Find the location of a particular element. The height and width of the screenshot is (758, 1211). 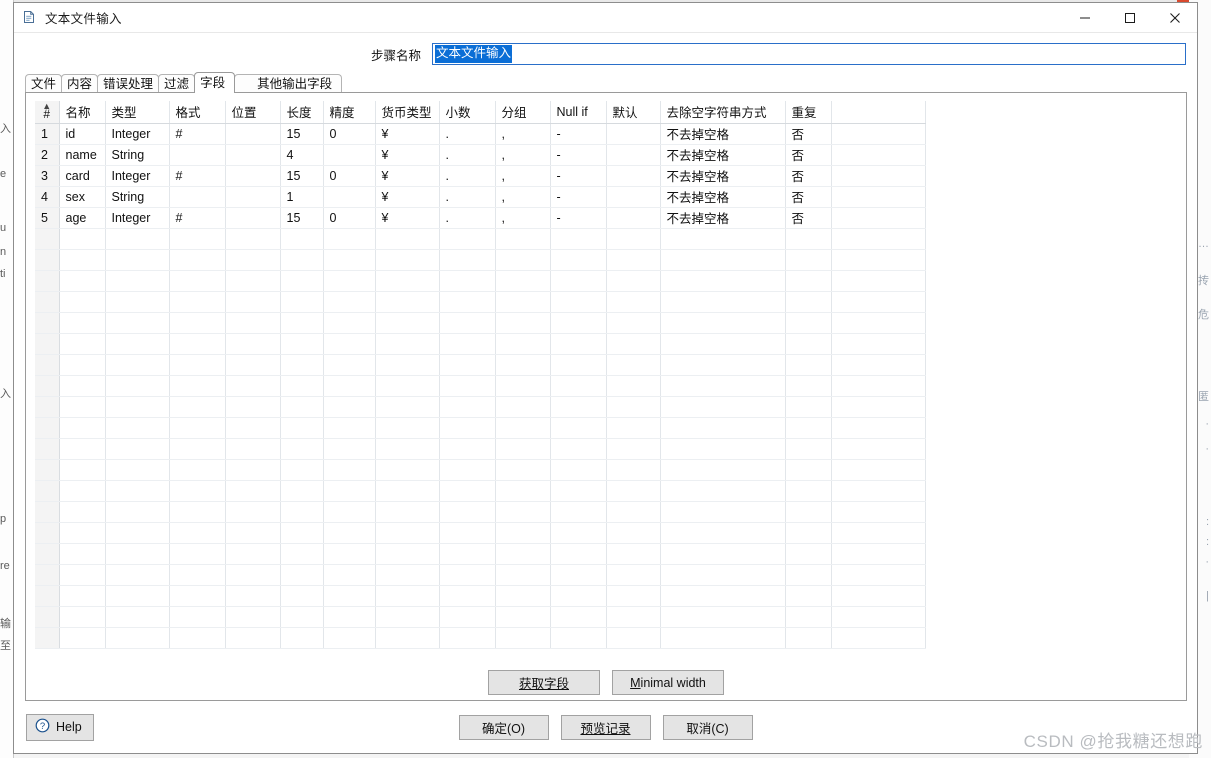

close-button is located at coordinates (1174, 17).